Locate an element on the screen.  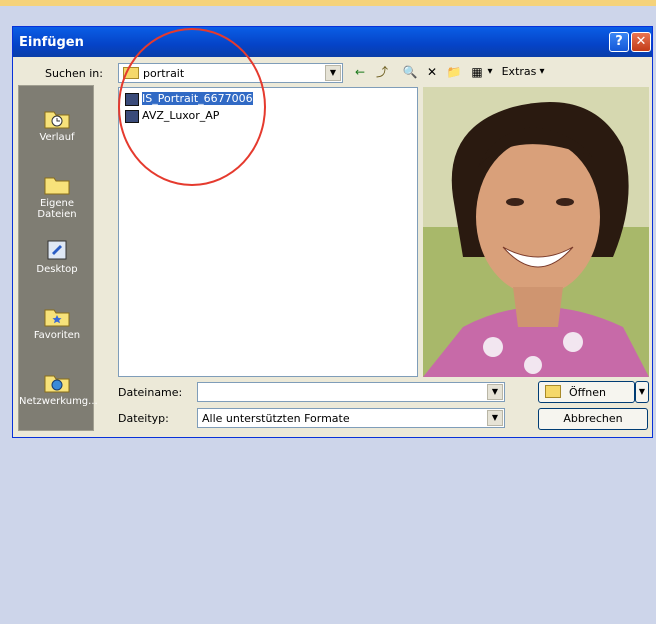
place-favorites: Favoriten is located at coordinates (57, 322).